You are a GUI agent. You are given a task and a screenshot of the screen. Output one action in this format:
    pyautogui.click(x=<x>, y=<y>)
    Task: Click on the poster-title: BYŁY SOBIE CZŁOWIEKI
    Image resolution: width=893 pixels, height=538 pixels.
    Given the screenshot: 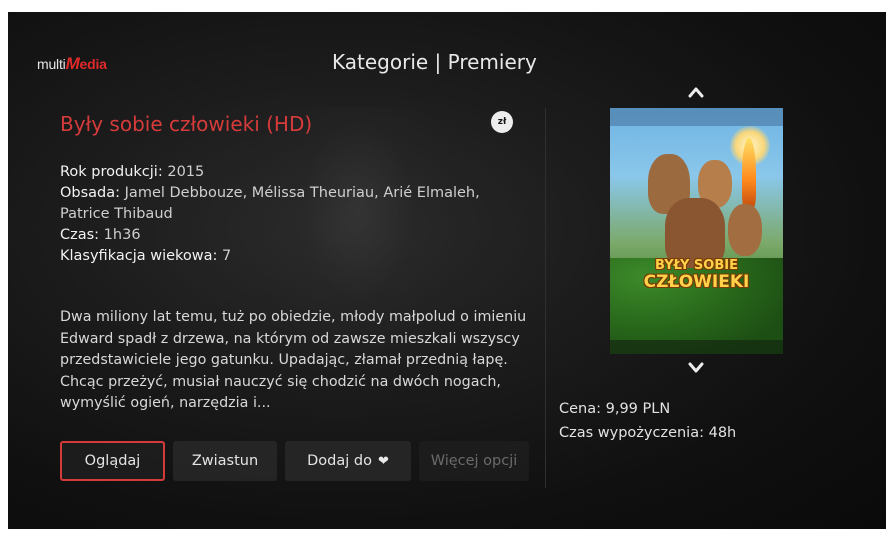 What is the action you would take?
    pyautogui.click(x=696, y=275)
    